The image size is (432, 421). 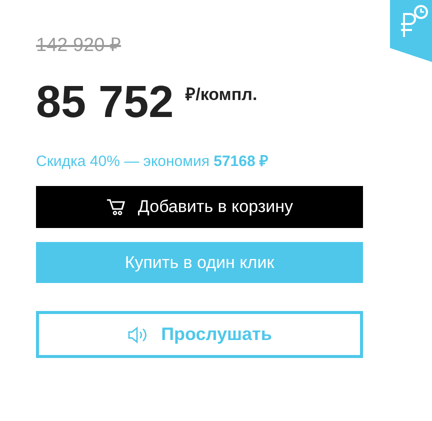 I want to click on ruble-clock-badge-icon, so click(x=411, y=31).